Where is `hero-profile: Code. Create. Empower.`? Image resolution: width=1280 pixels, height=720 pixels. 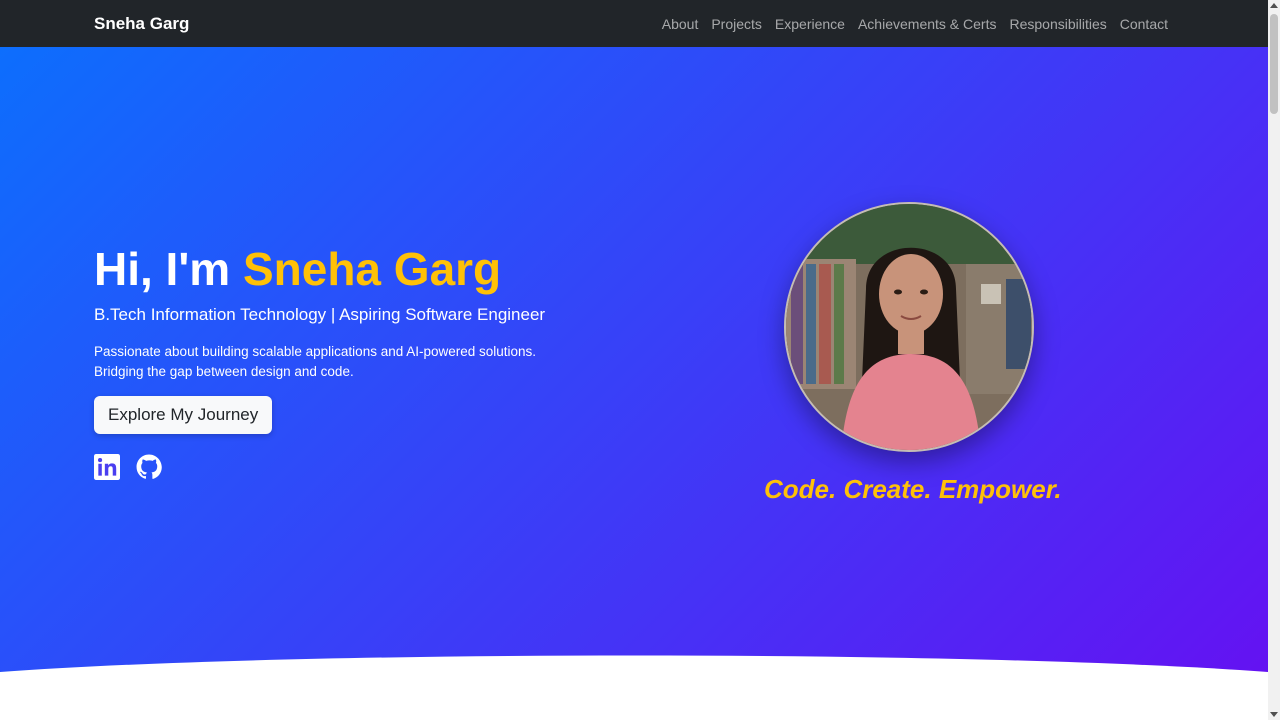 hero-profile: Code. Create. Empower. is located at coordinates (913, 353).